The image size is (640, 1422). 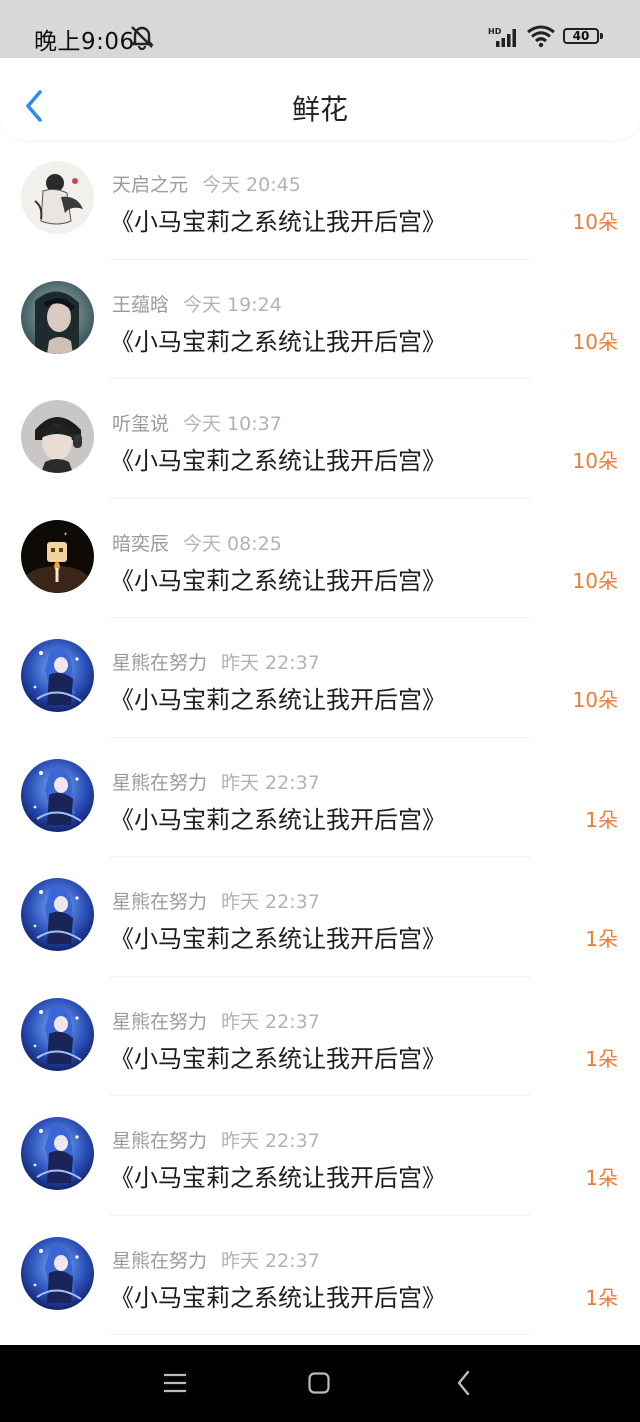 I want to click on name-line: 听玺说 今天 10:37, so click(x=197, y=422).